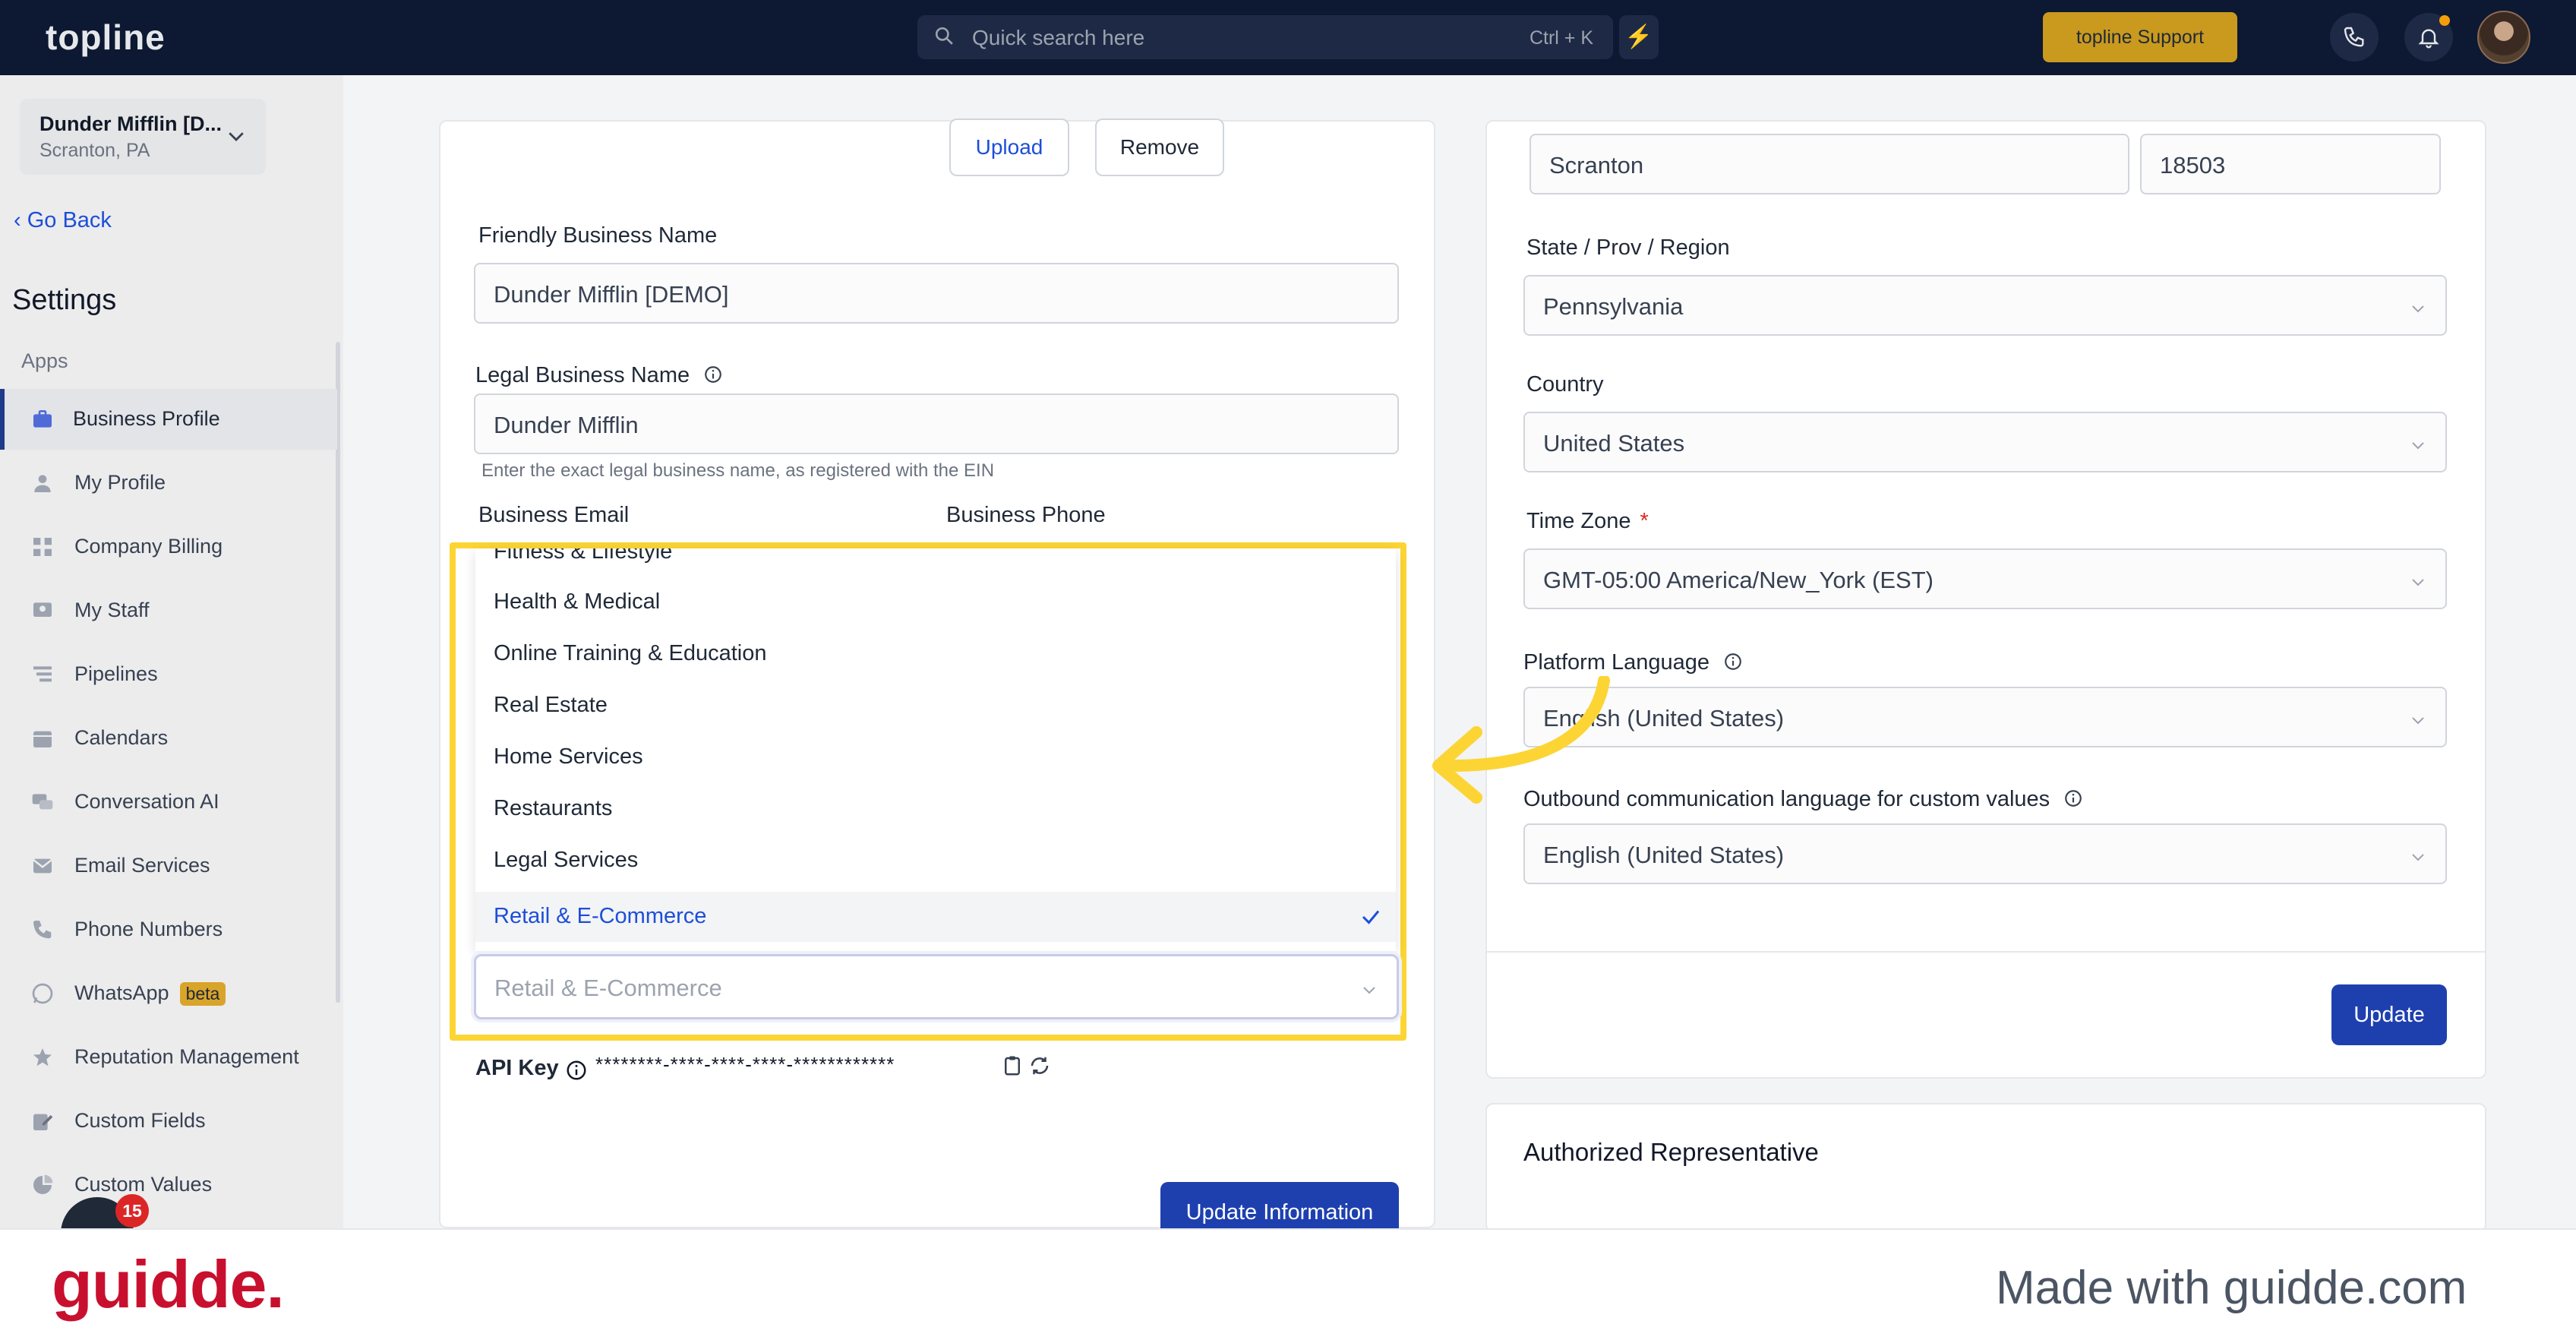  I want to click on refresh-icon, so click(1039, 1065).